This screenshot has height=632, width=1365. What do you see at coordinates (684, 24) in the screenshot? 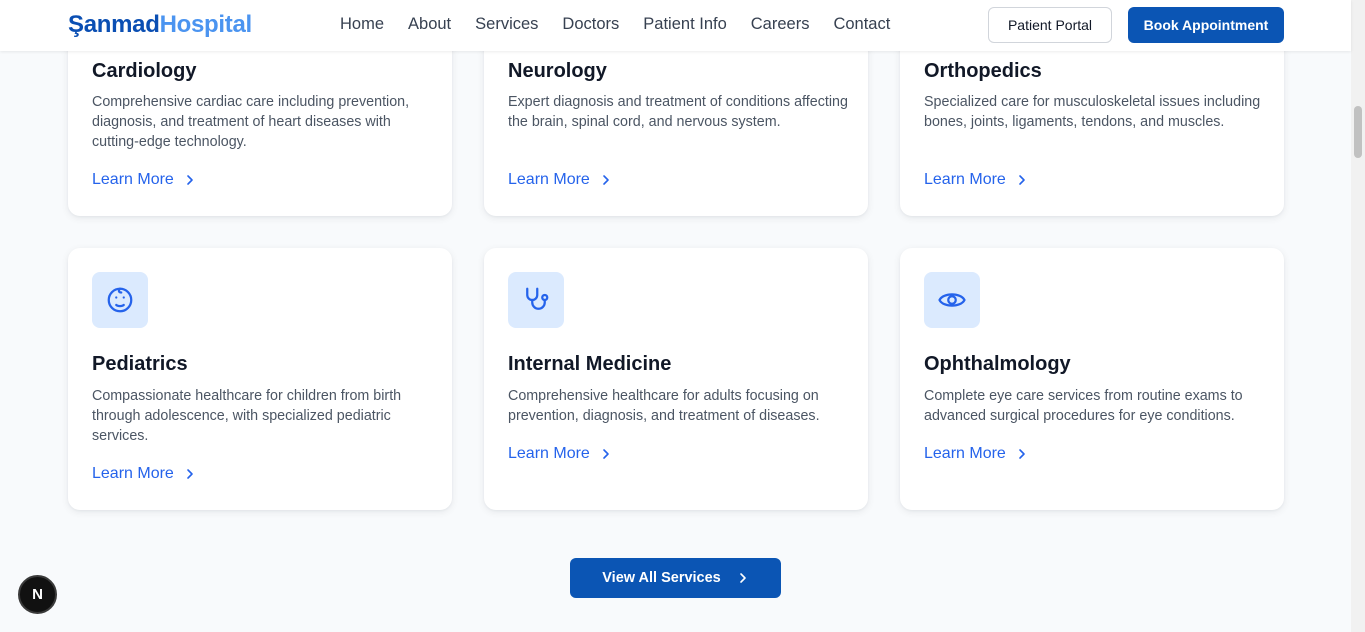
I see `nav-patient-info: Patient Info` at bounding box center [684, 24].